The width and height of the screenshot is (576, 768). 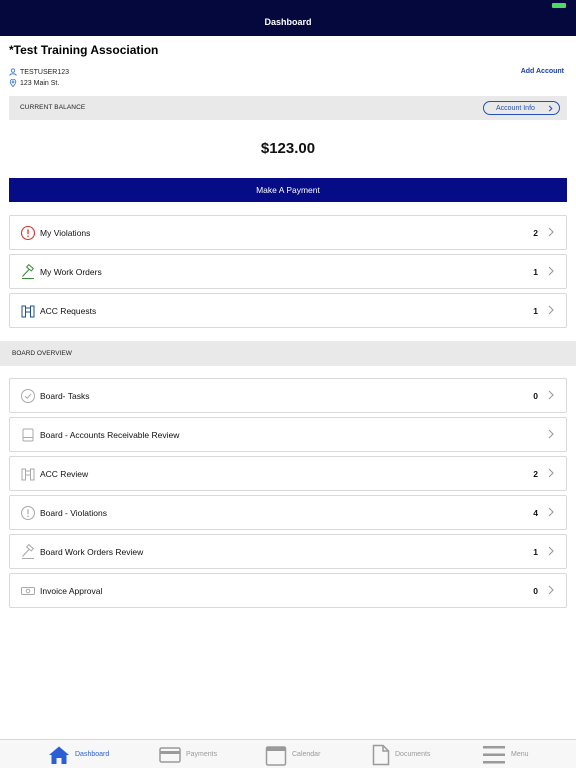 I want to click on account-info-label: Account Info, so click(x=515, y=108).